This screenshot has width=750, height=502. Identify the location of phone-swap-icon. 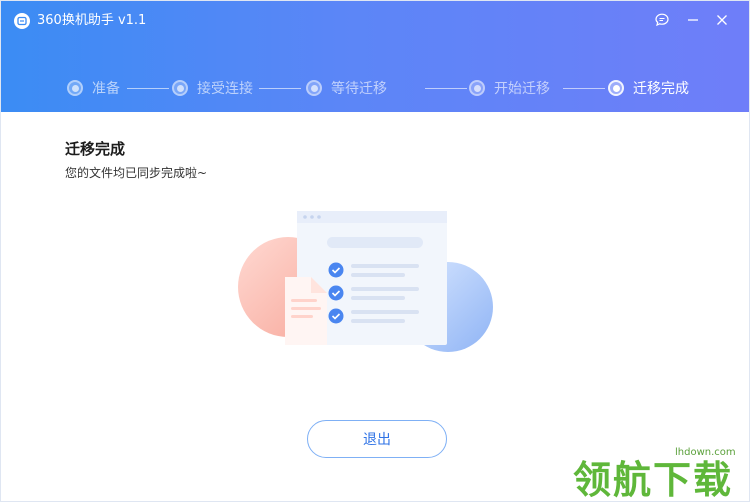
(22, 21).